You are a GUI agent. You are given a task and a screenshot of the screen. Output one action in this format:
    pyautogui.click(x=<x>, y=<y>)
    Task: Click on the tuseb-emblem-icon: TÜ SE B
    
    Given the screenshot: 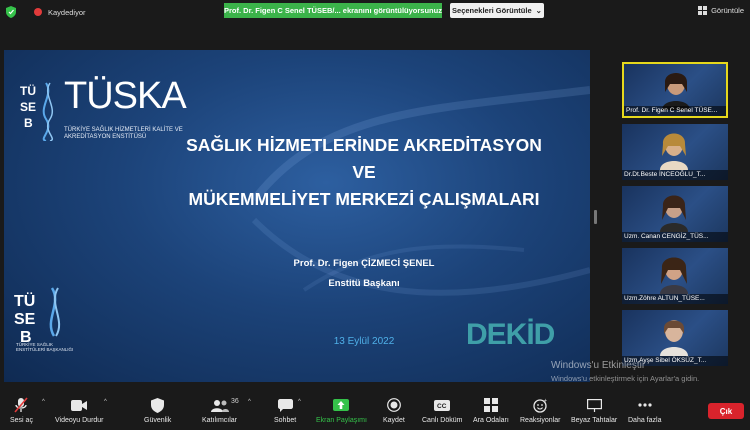 What is the action you would take?
    pyautogui.click(x=36, y=111)
    